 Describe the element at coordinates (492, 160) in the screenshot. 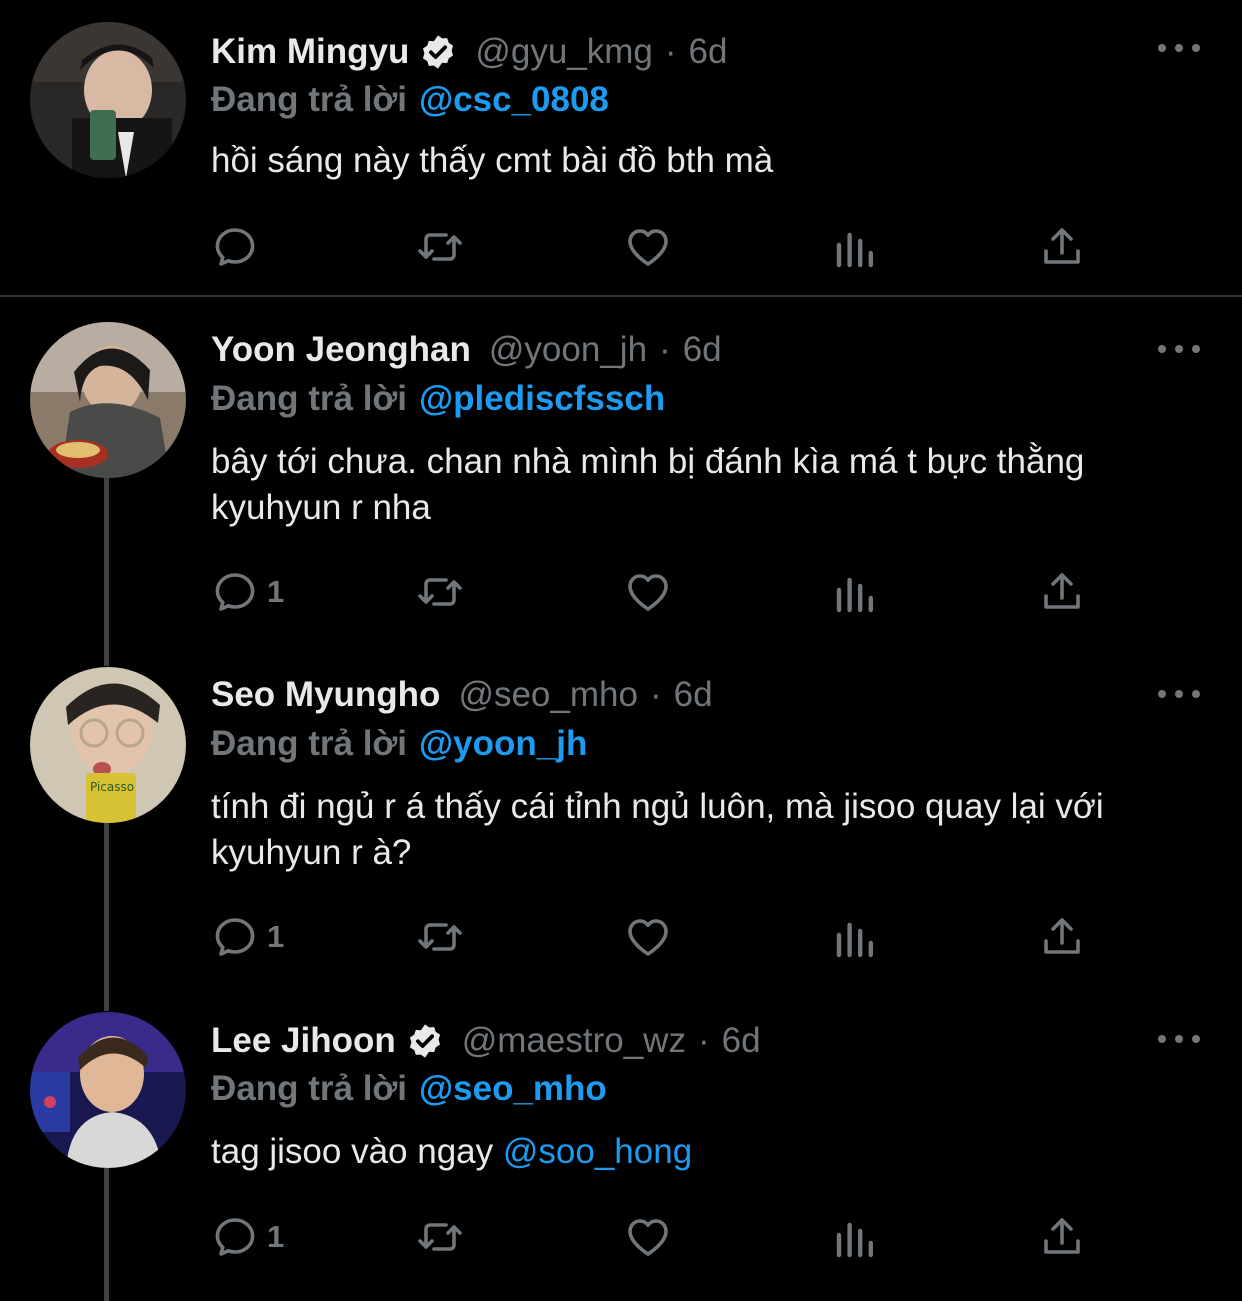

I see `tweet-text-content: hồi sáng này thấy cmt bài đồ bth mà` at that location.